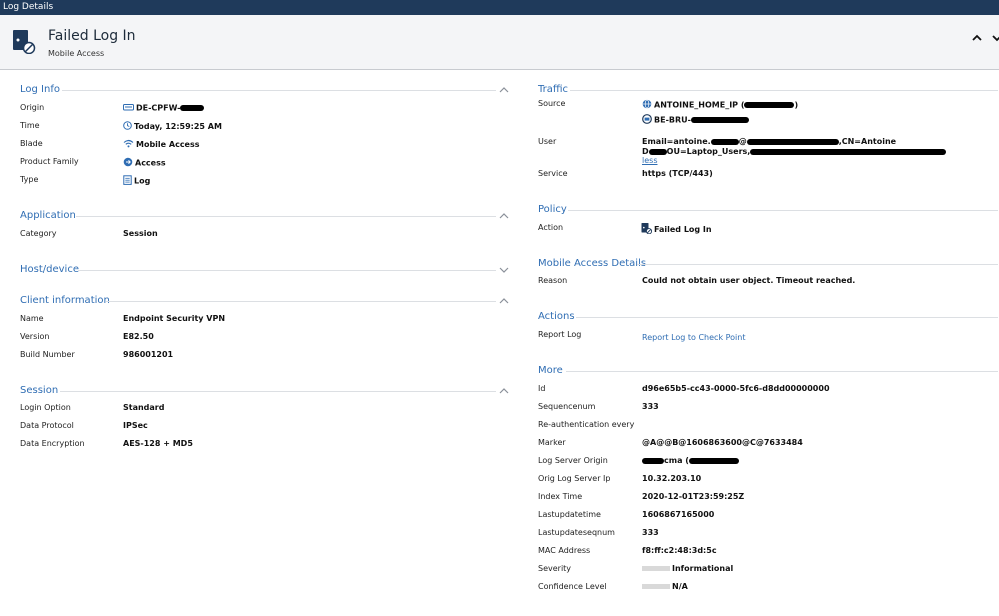  Describe the element at coordinates (547, 141) in the screenshot. I see `user-label: User` at that location.